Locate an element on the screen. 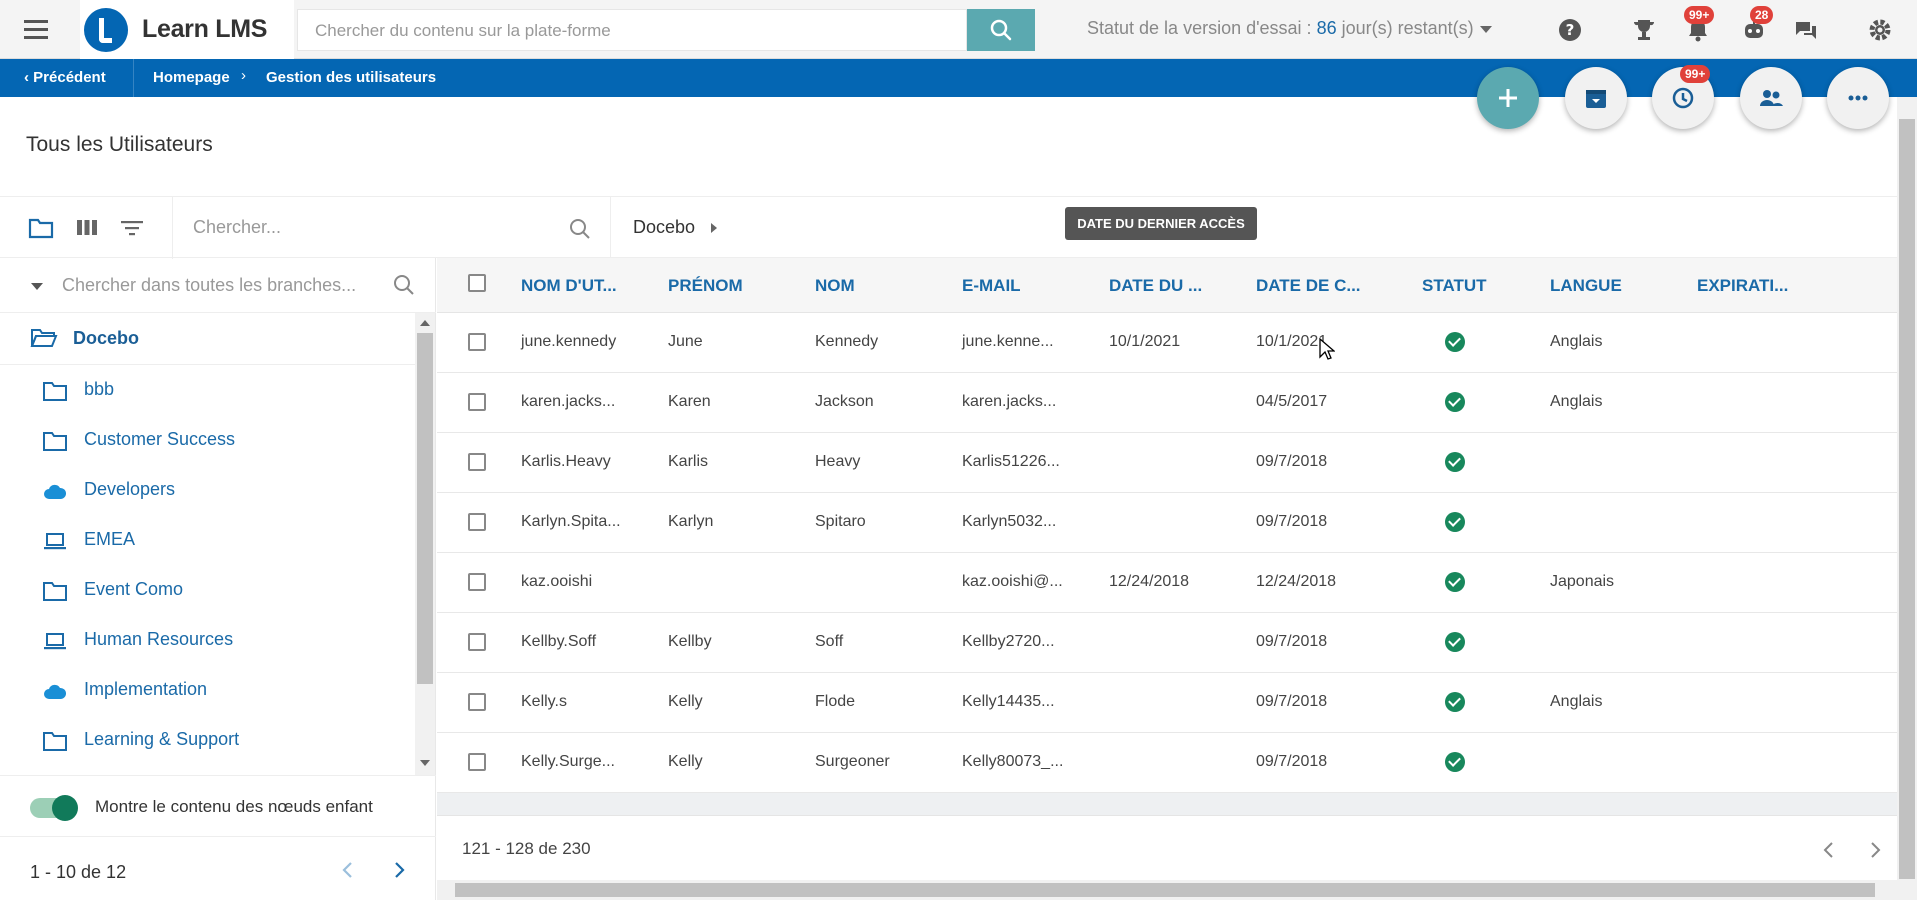 Image resolution: width=1917 pixels, height=900 pixels. table-horizontal-scrollbar is located at coordinates (1167, 890).